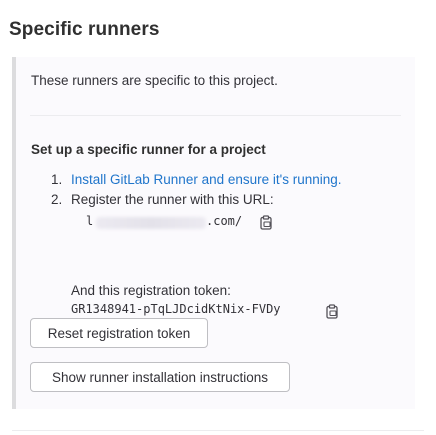  I want to click on show-instructions-button: Show runner installation instructions, so click(160, 377).